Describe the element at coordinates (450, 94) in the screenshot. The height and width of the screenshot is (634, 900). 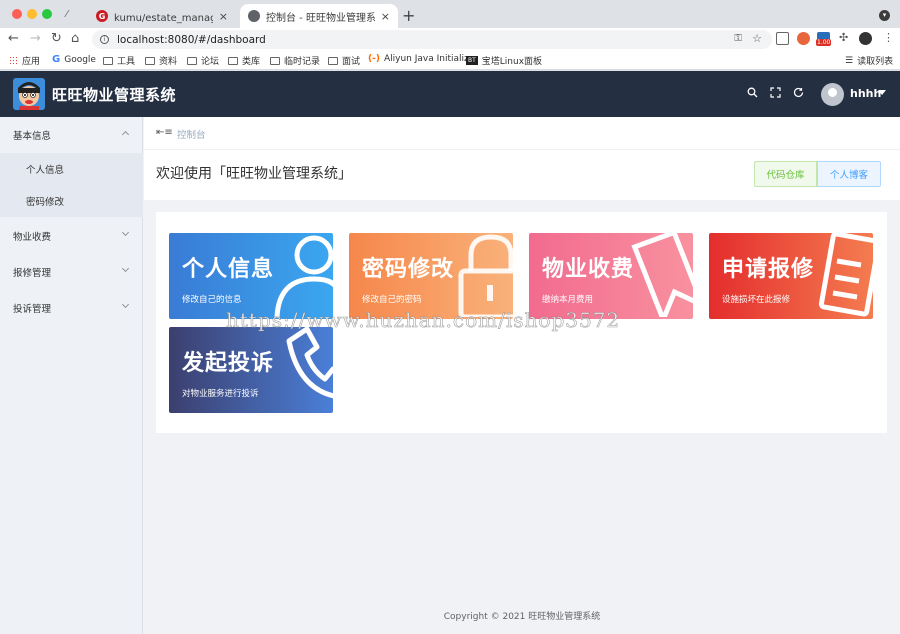
I see `app-header: 旺旺物业管理系统 hhhh` at that location.